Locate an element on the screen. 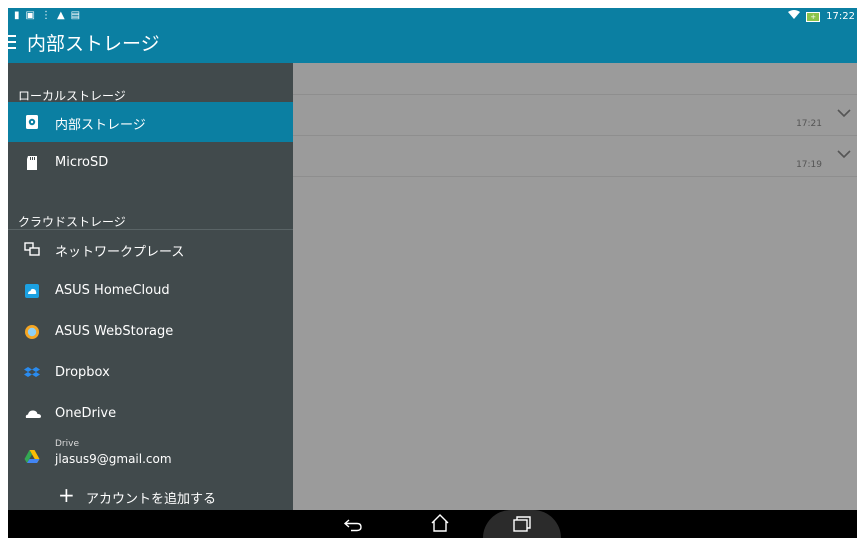 The width and height of the screenshot is (857, 538). drawer-item-microsd: MicroSD is located at coordinates (150, 163).